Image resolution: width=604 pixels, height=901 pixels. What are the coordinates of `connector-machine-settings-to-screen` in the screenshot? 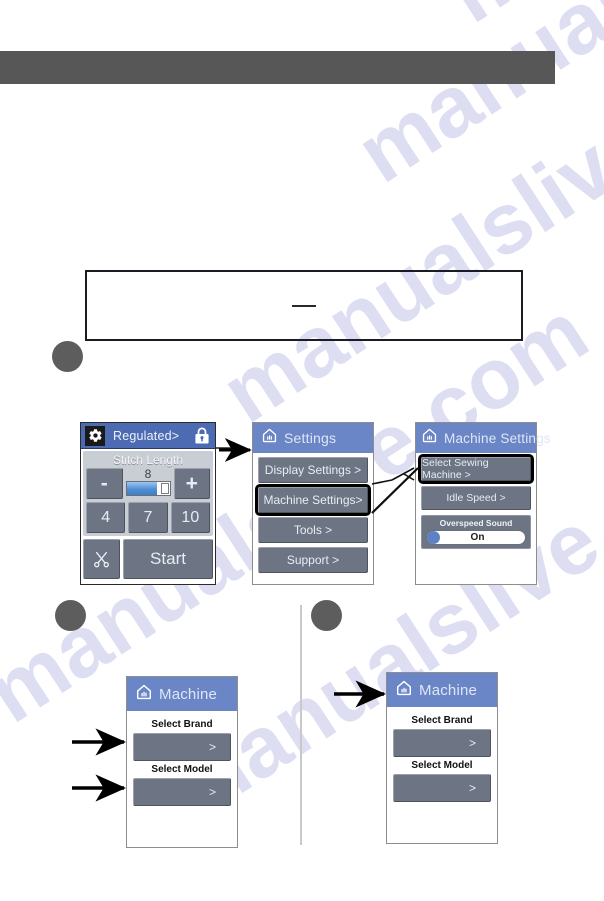 It's located at (395, 490).